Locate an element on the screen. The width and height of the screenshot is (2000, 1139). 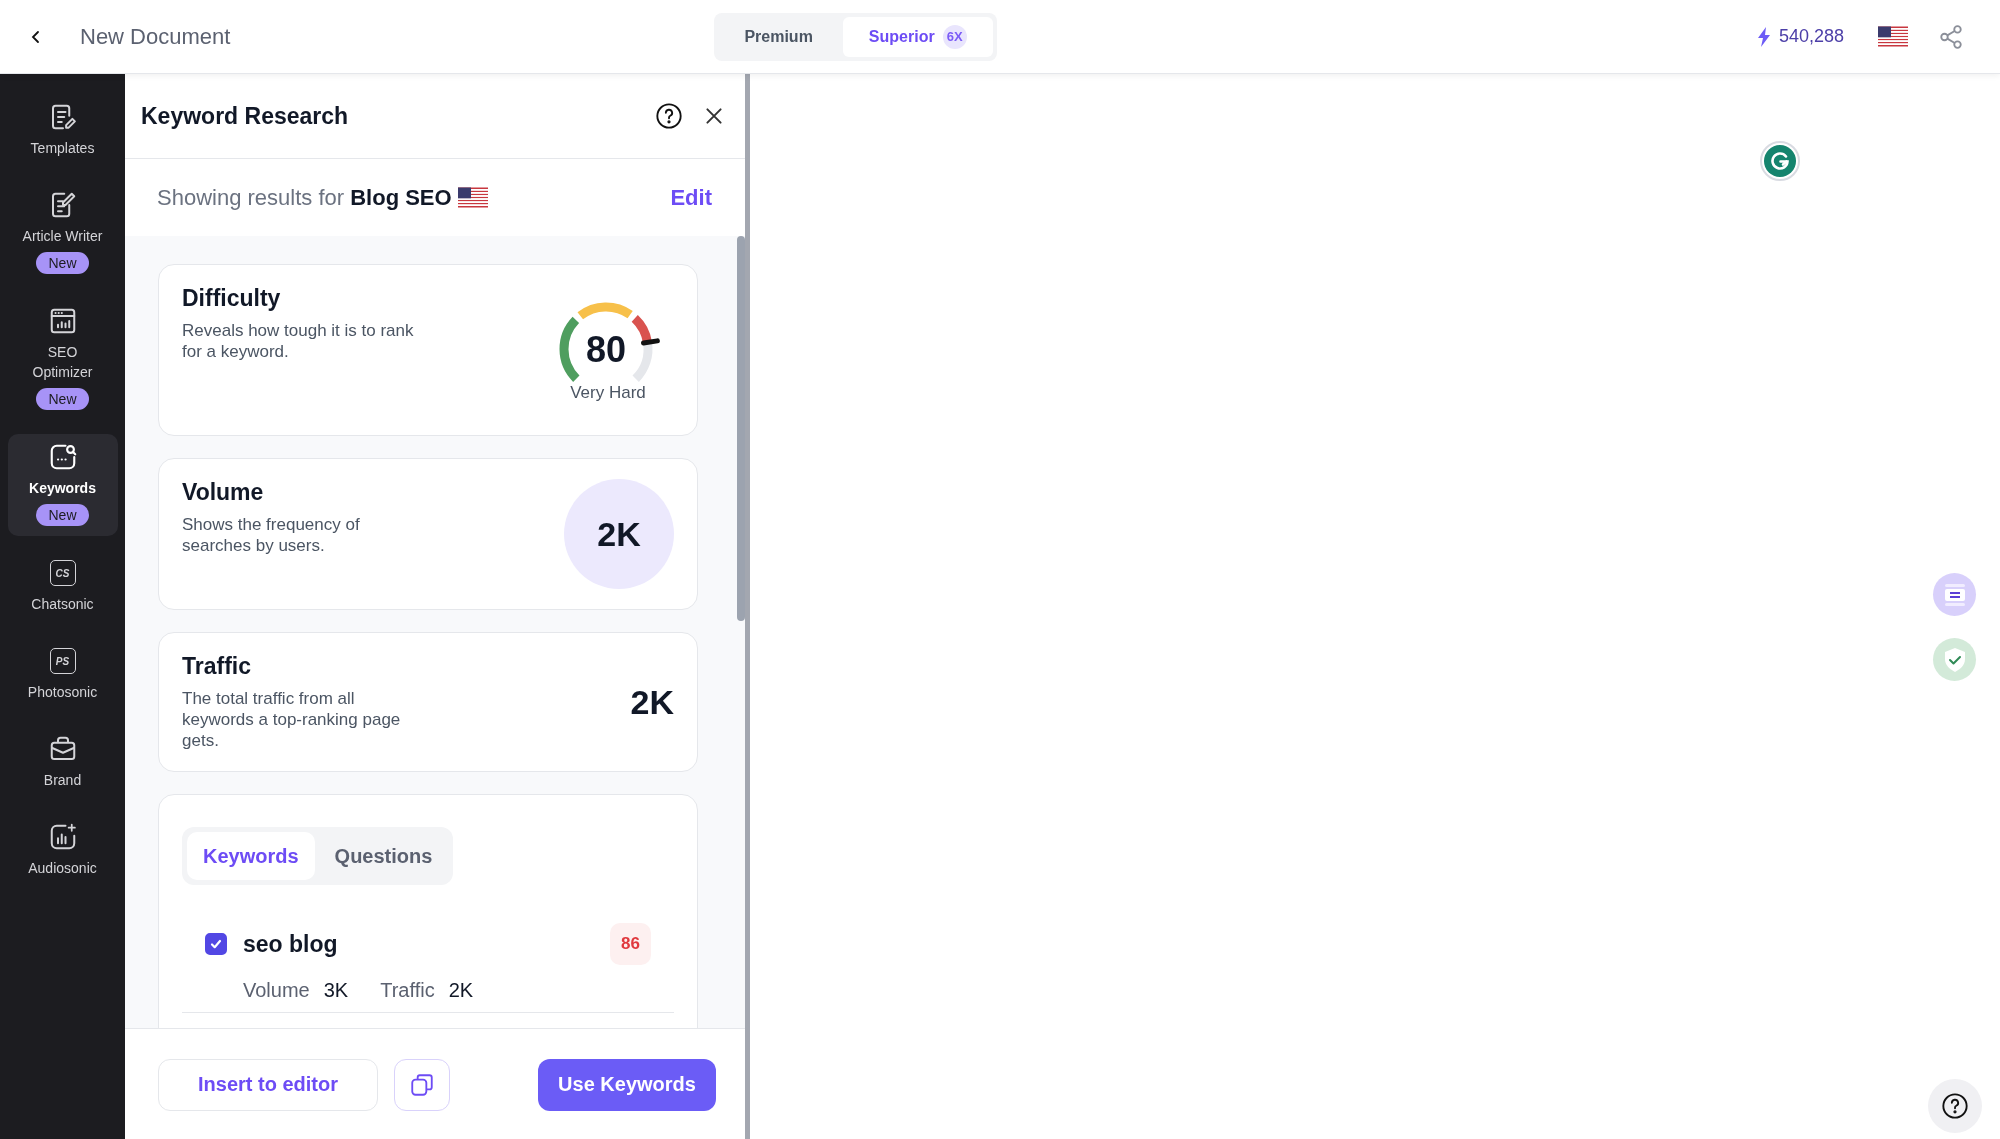
keyword-text: seo blog is located at coordinates (291, 944).